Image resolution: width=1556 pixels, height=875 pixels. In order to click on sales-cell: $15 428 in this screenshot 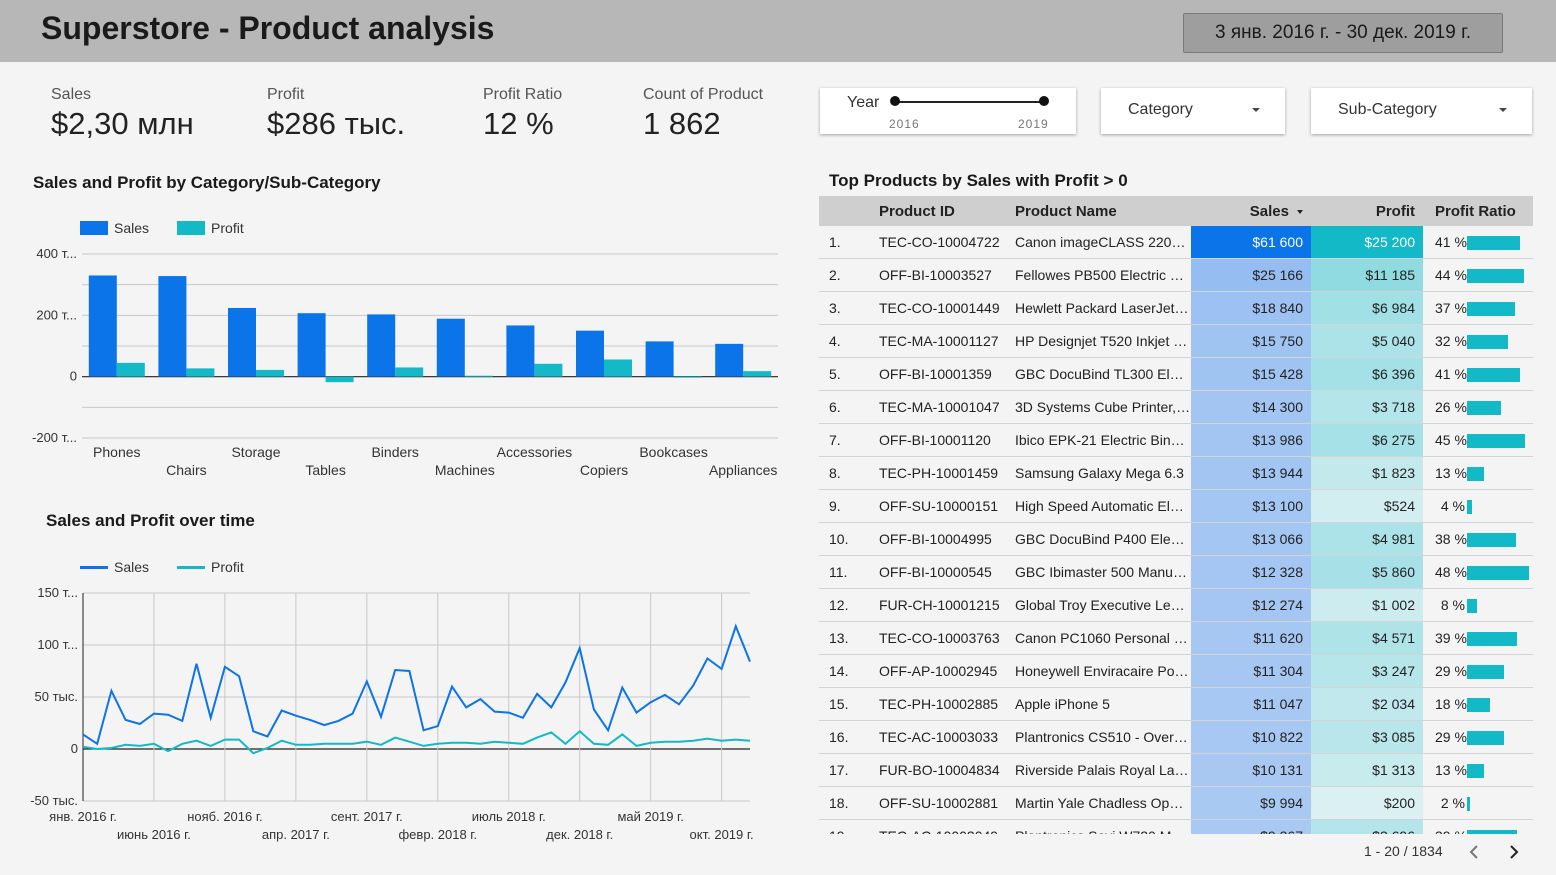, I will do `click(1251, 374)`.